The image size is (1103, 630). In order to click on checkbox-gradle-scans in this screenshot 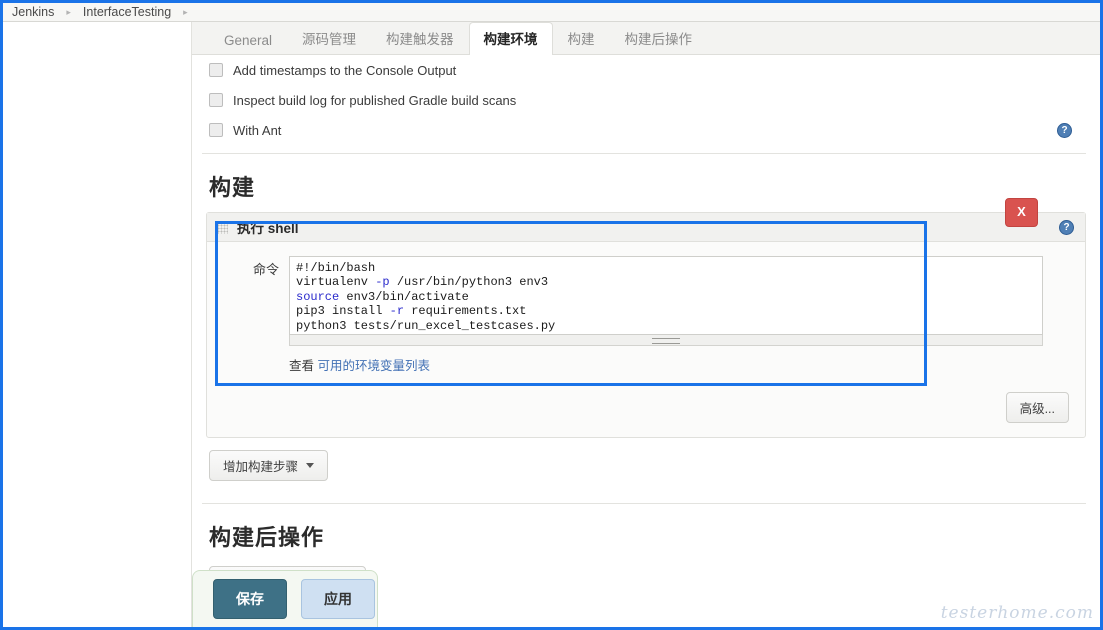, I will do `click(216, 100)`.